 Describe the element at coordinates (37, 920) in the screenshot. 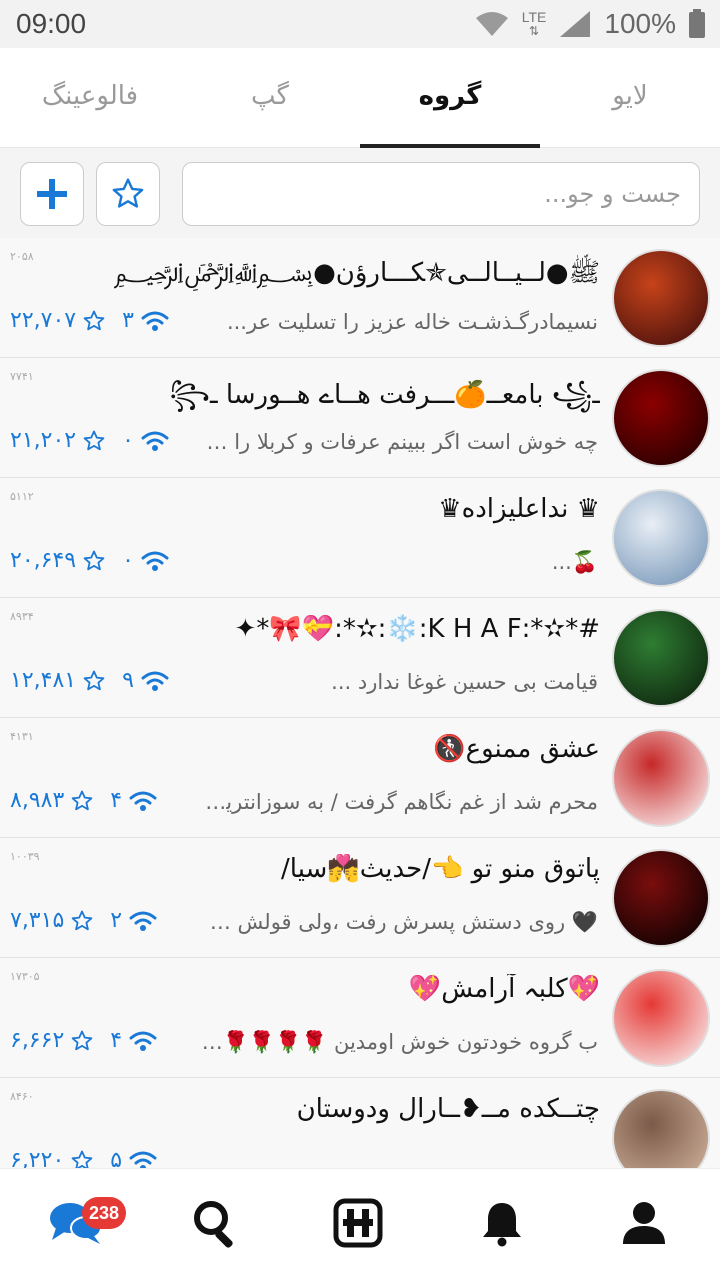

I see `star-count: ۷,۳۱۵` at that location.